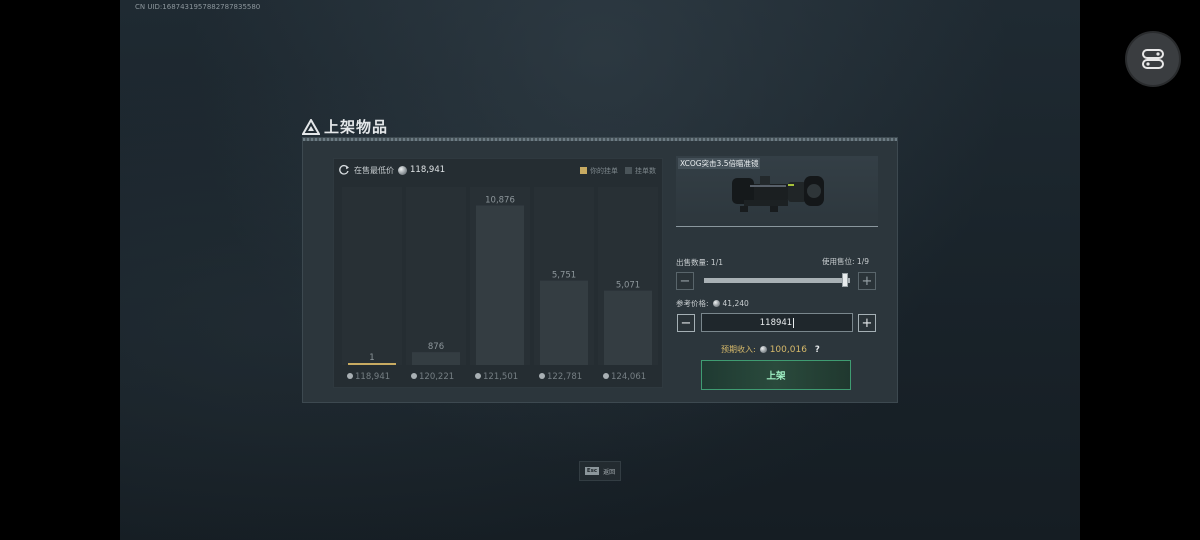  Describe the element at coordinates (428, 170) in the screenshot. I see `lowest-price-value: 118,941` at that location.